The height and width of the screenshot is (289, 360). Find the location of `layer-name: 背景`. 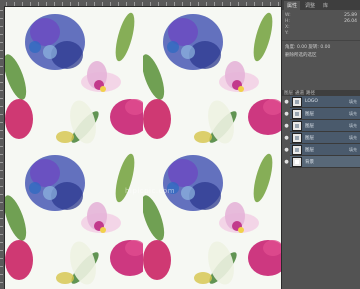

layer-name: 背景 is located at coordinates (309, 162).